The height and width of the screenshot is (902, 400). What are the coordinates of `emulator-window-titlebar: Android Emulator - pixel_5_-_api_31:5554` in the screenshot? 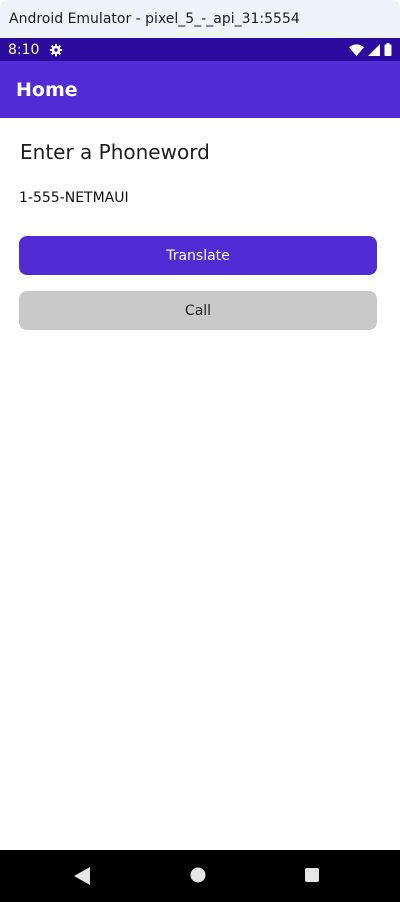 It's located at (200, 19).